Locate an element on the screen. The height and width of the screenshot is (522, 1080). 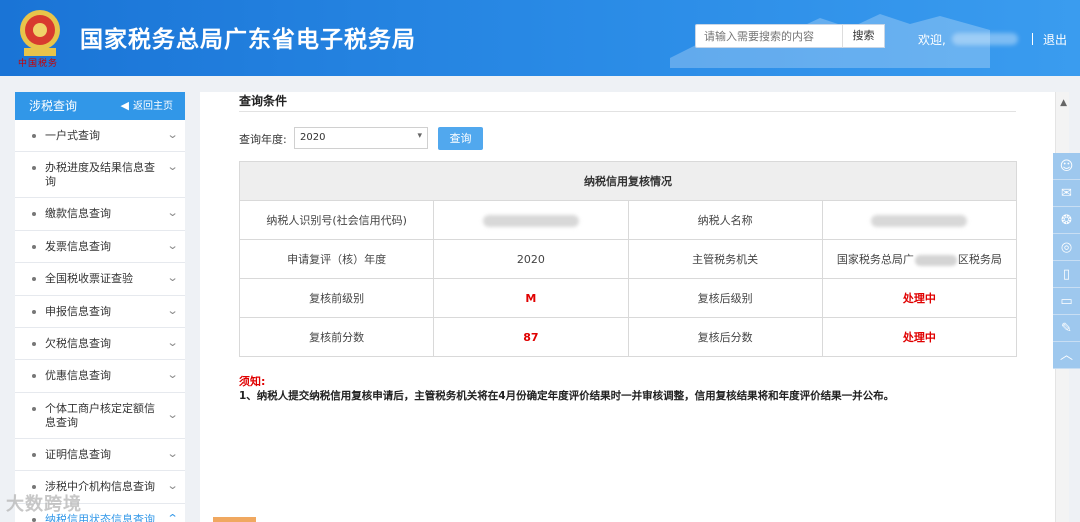
score-after-label: 复核后分数 is located at coordinates (725, 337).